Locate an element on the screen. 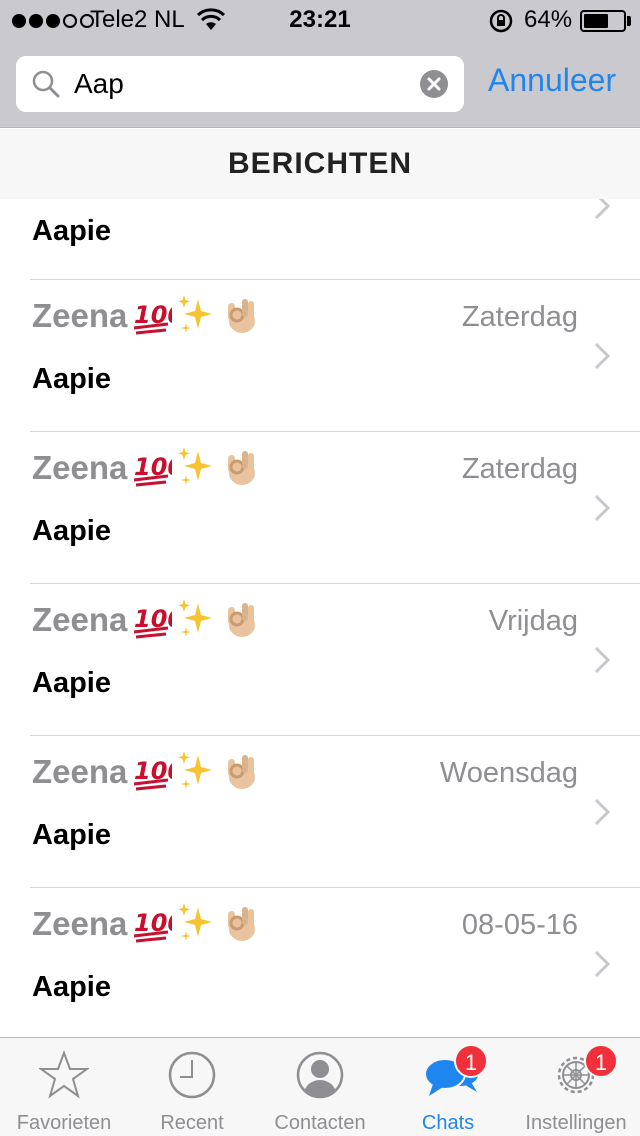 This screenshot has width=640, height=1136. tab-label: Instellingen is located at coordinates (576, 1123).